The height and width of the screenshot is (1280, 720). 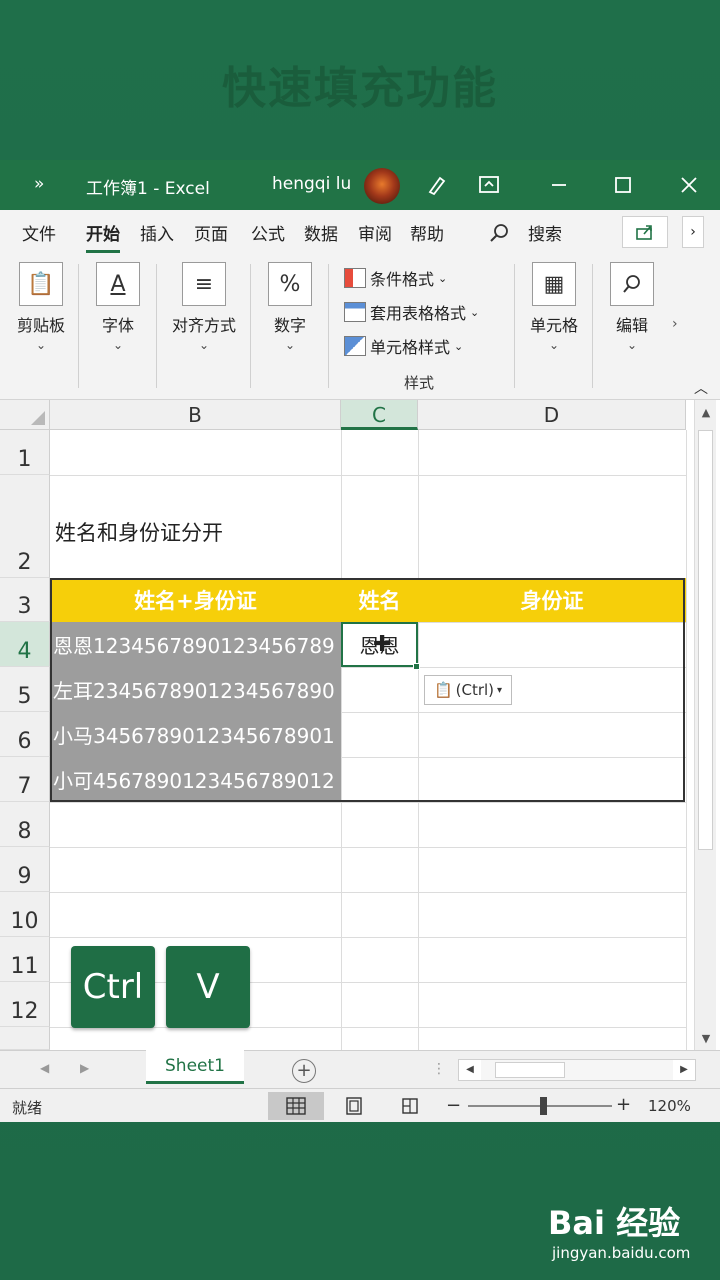 I want to click on status-text: 就绪, so click(x=27, y=1108).